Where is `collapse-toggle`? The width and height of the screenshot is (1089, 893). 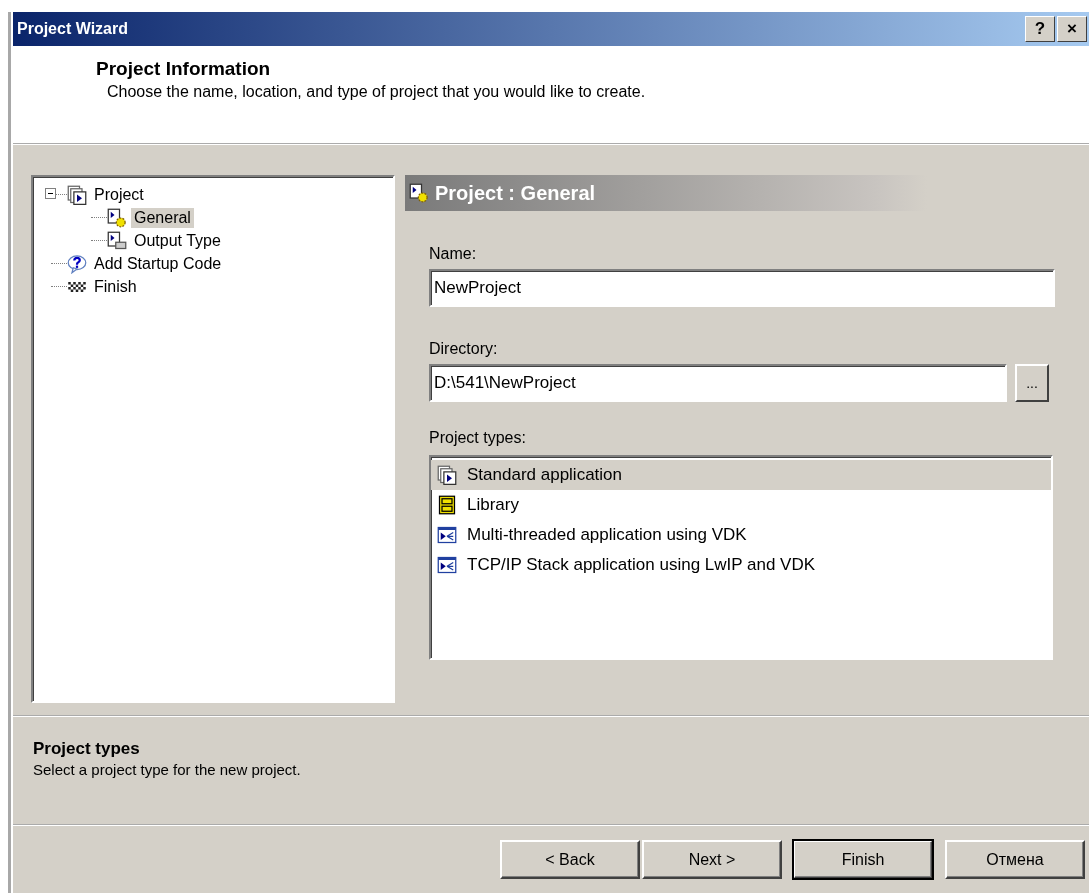 collapse-toggle is located at coordinates (50, 193).